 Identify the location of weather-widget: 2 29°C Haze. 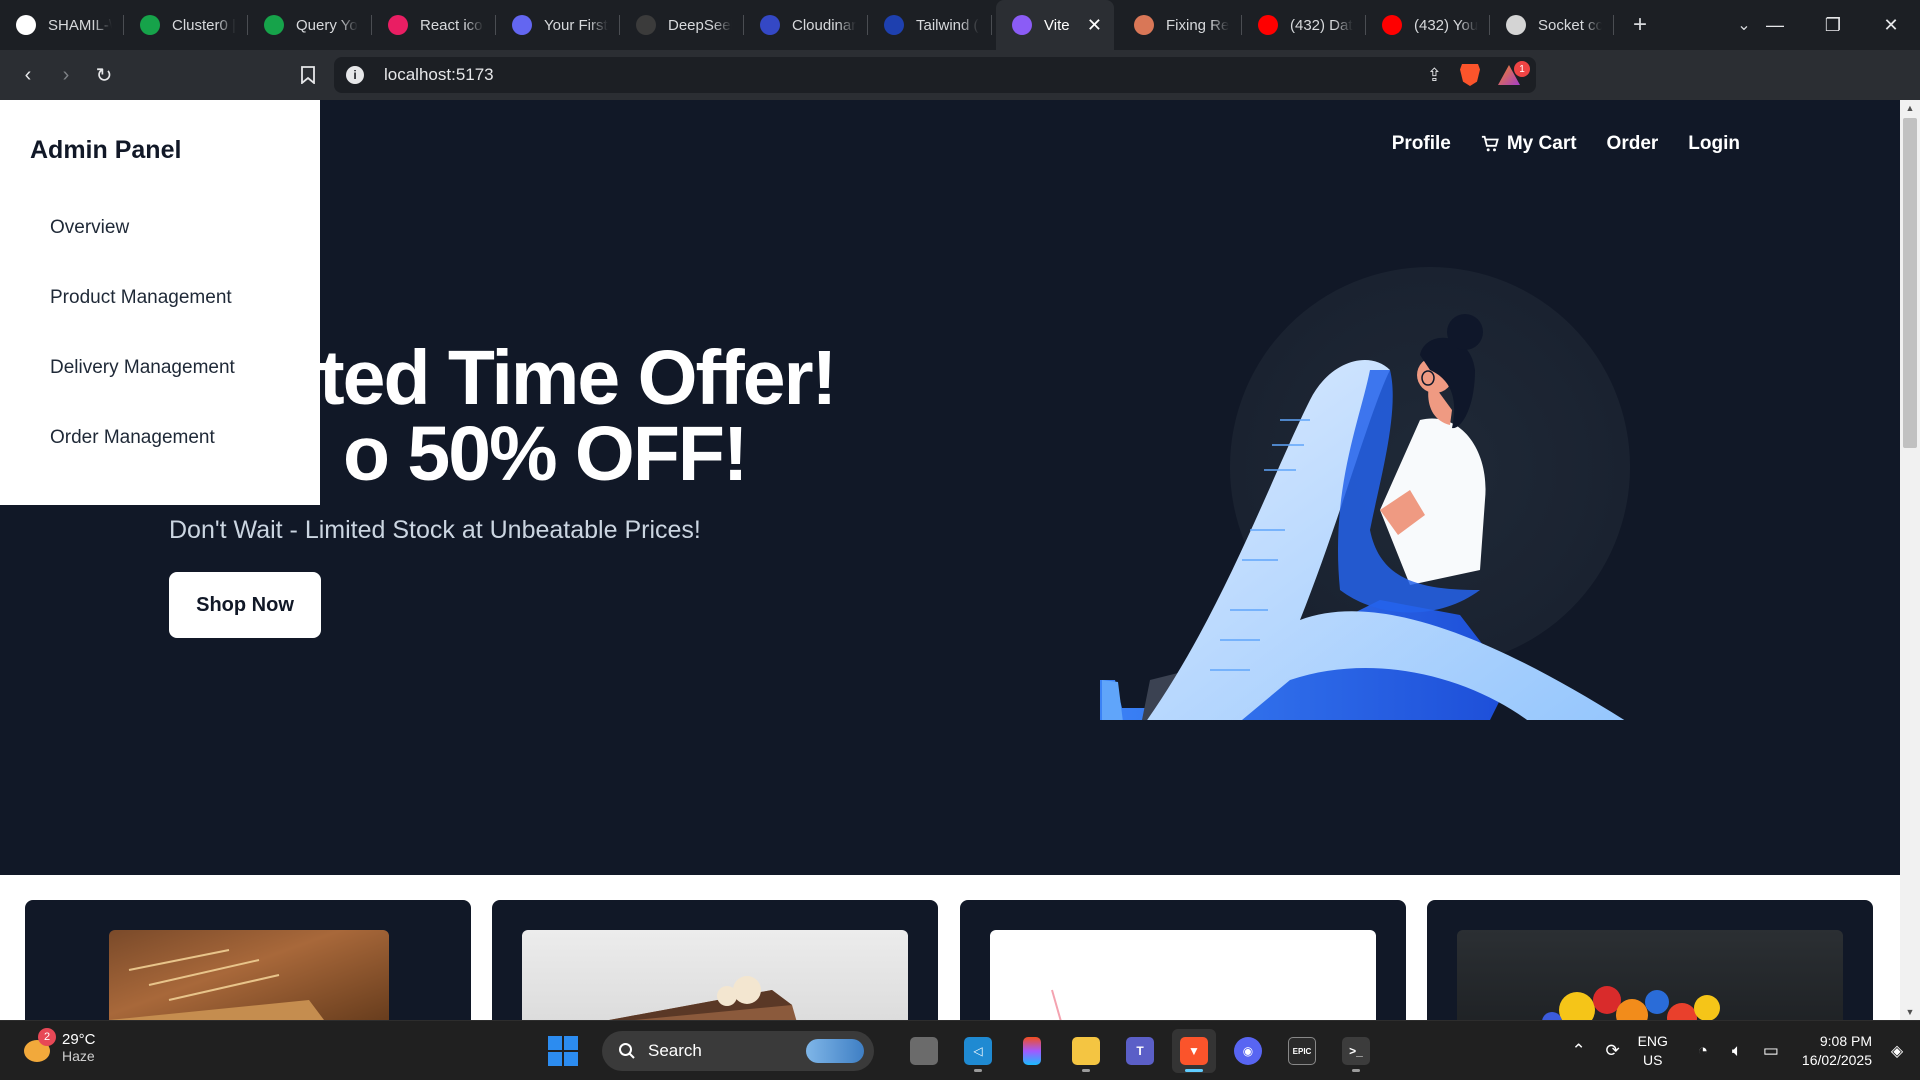
(59, 1045).